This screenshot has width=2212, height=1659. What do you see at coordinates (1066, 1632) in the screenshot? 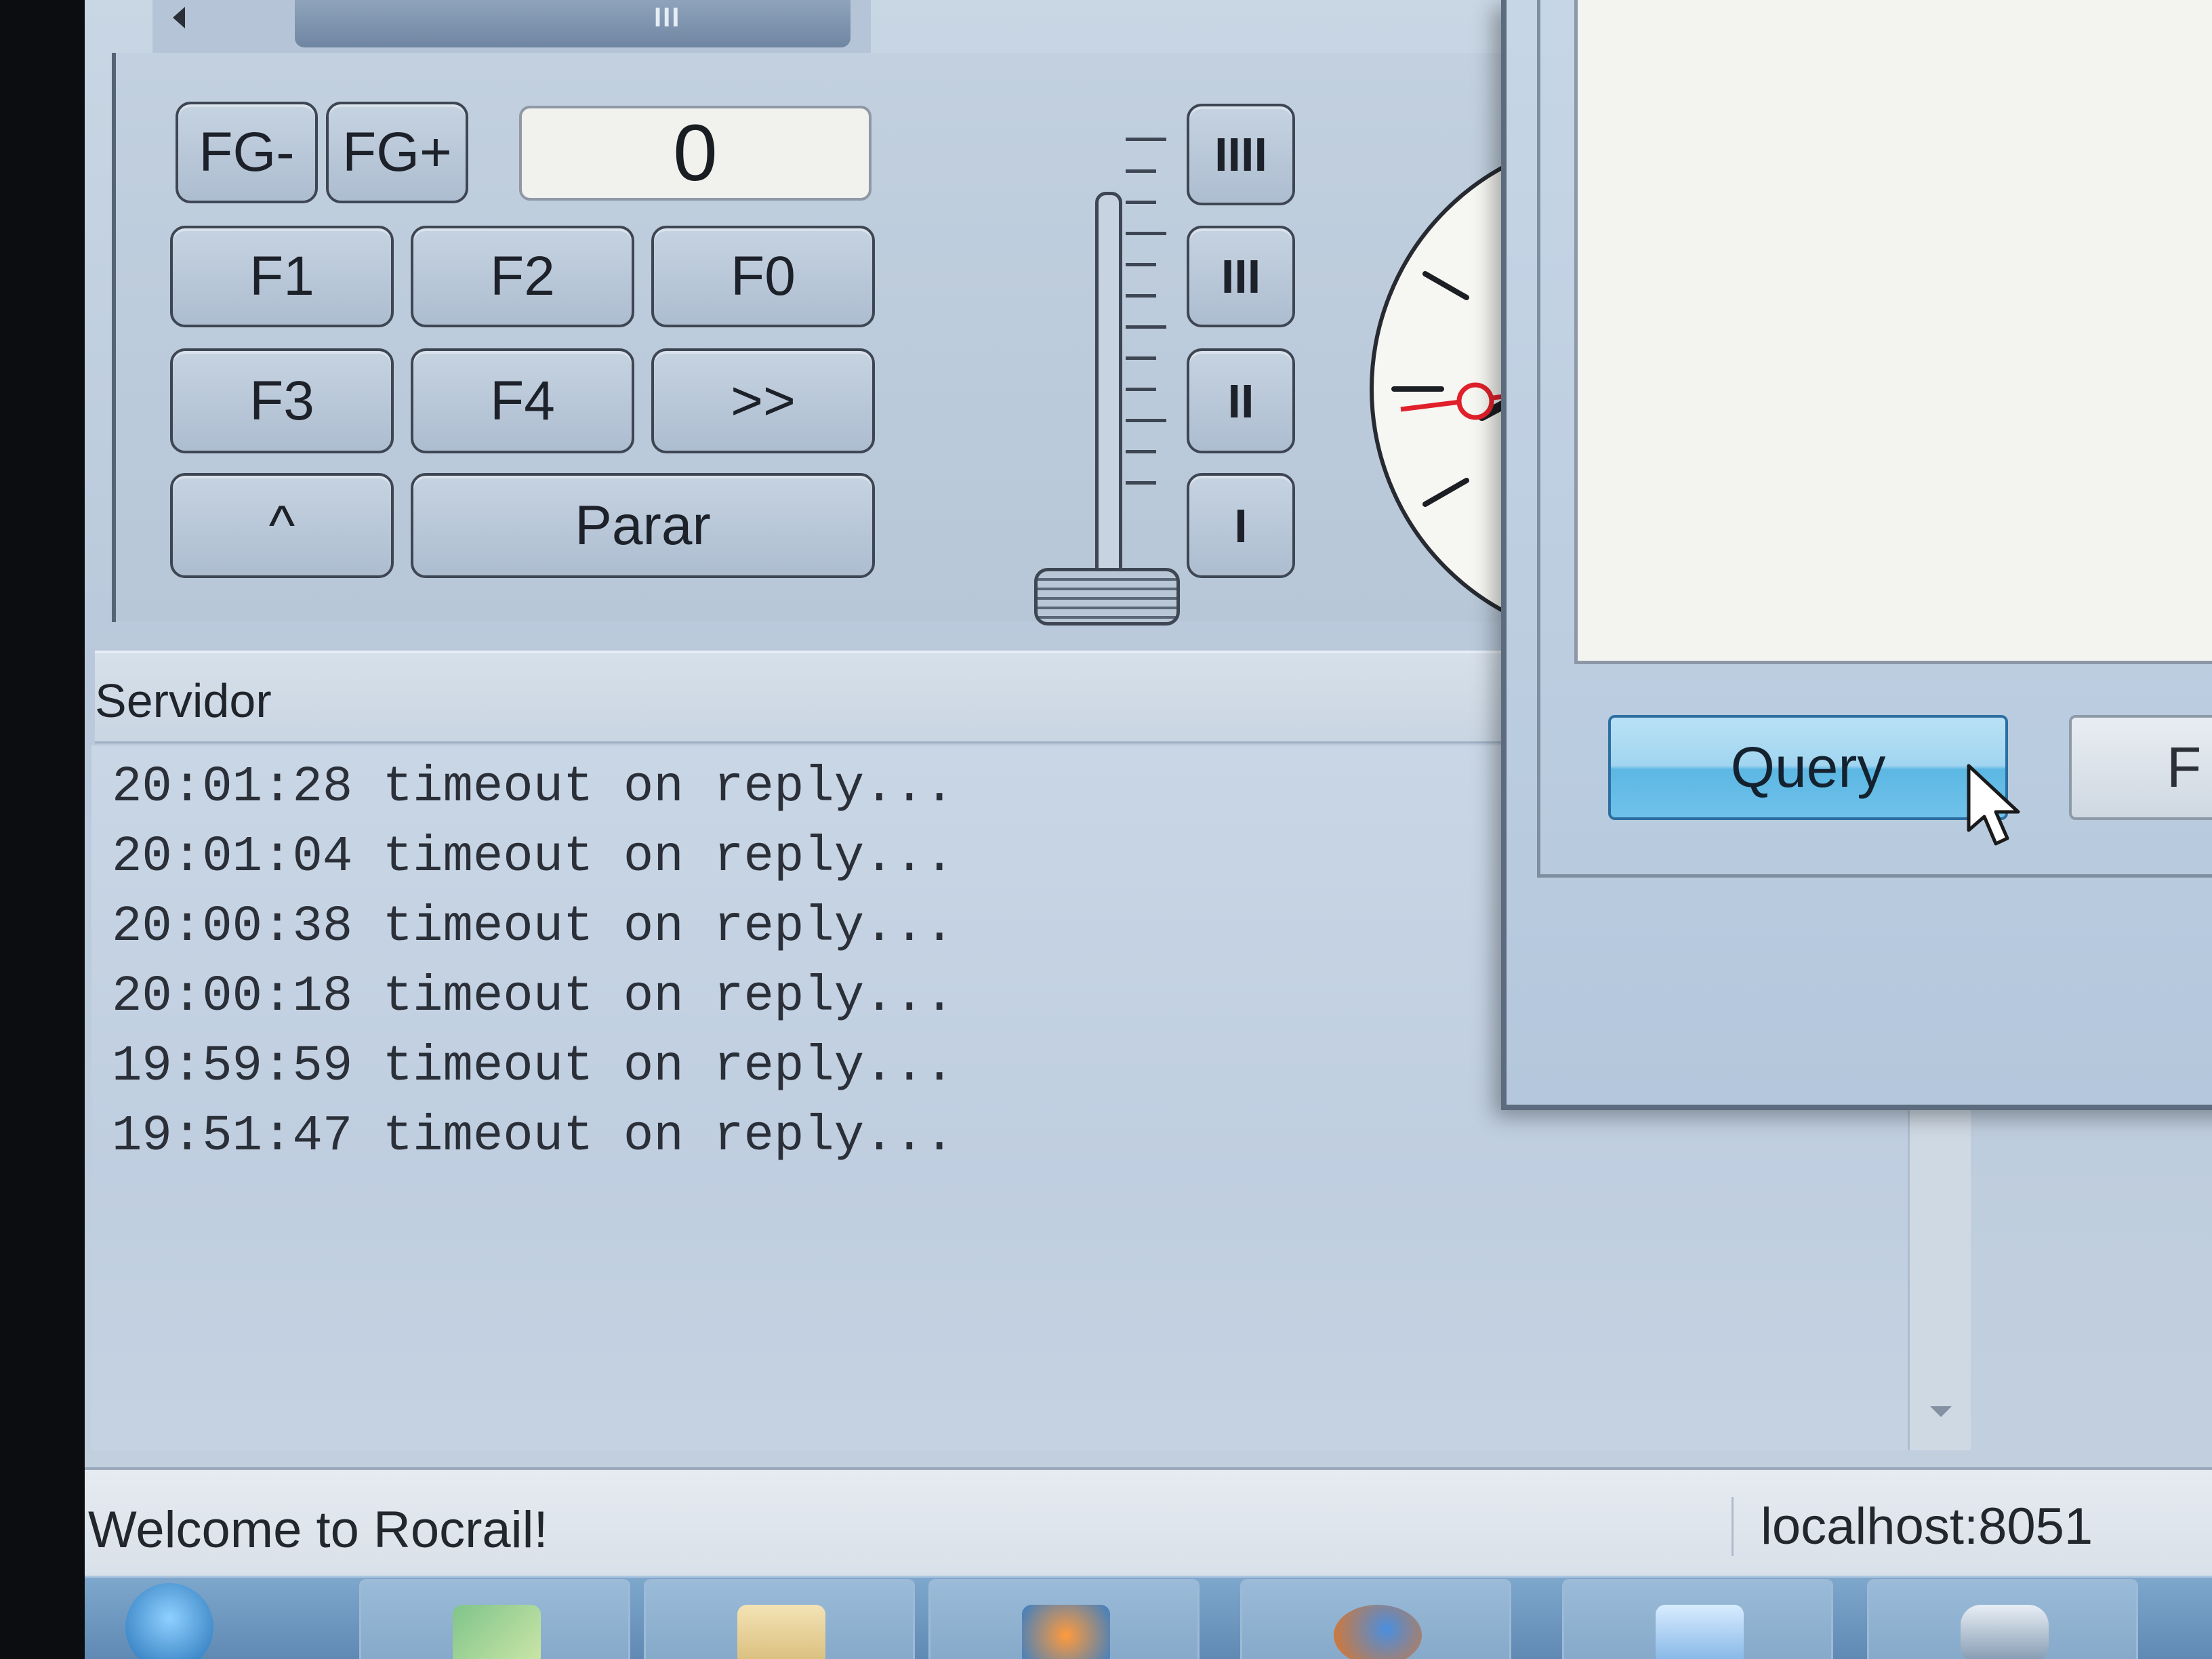
I see `media-player-icon` at bounding box center [1066, 1632].